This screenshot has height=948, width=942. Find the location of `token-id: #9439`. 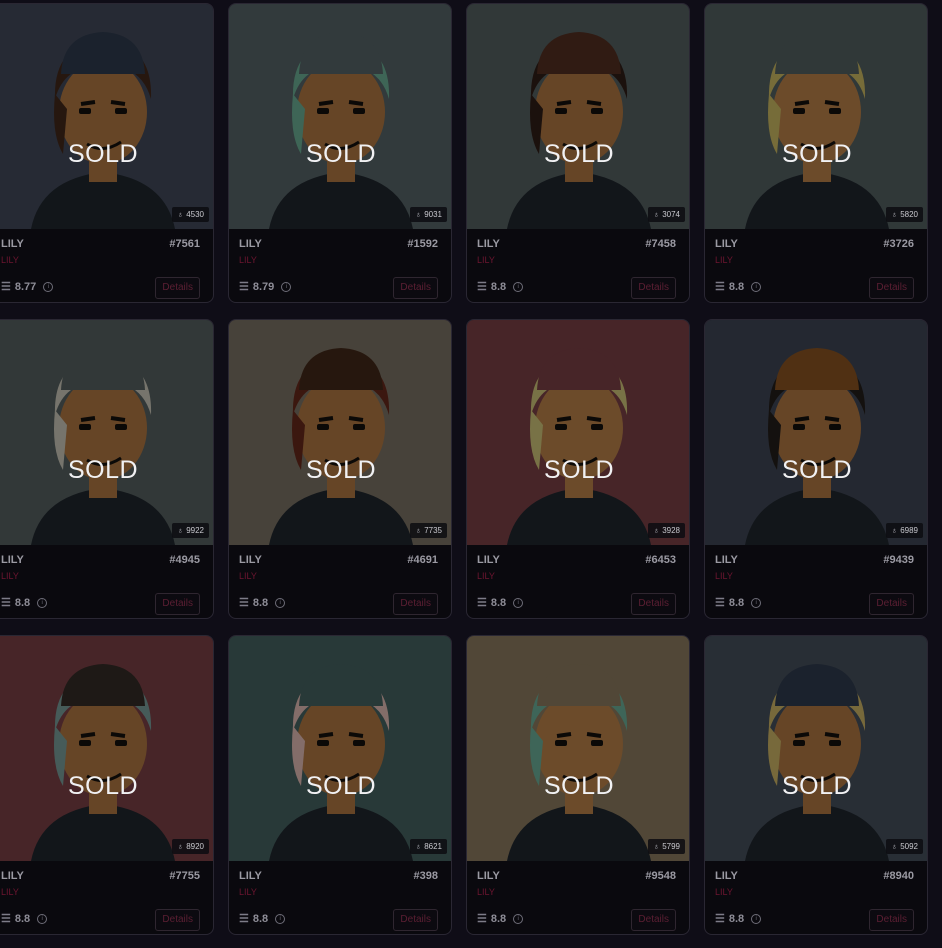

token-id: #9439 is located at coordinates (898, 560).